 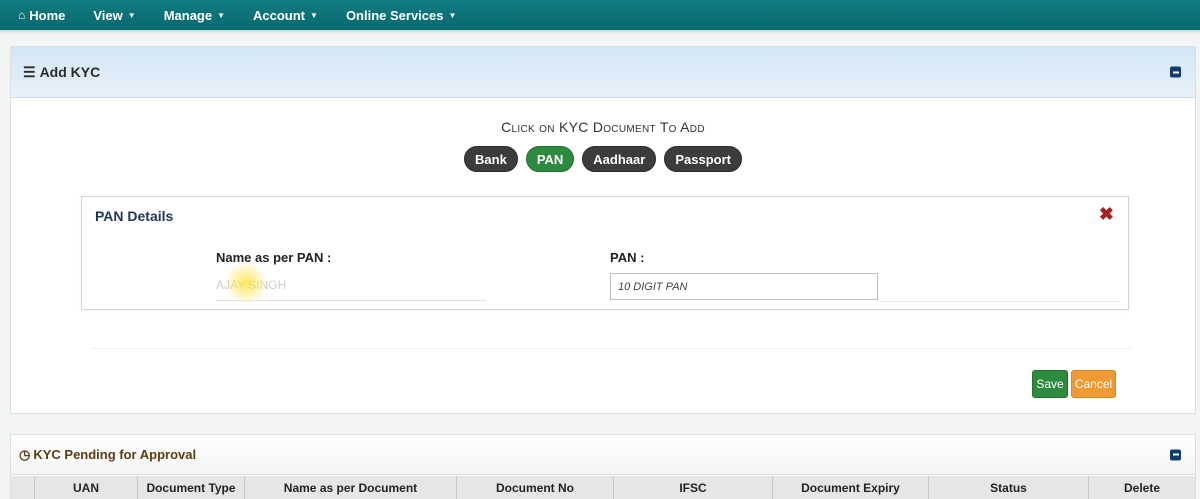 I want to click on kyc-pending-title-text: KYC Pending for Approval, so click(x=115, y=454).